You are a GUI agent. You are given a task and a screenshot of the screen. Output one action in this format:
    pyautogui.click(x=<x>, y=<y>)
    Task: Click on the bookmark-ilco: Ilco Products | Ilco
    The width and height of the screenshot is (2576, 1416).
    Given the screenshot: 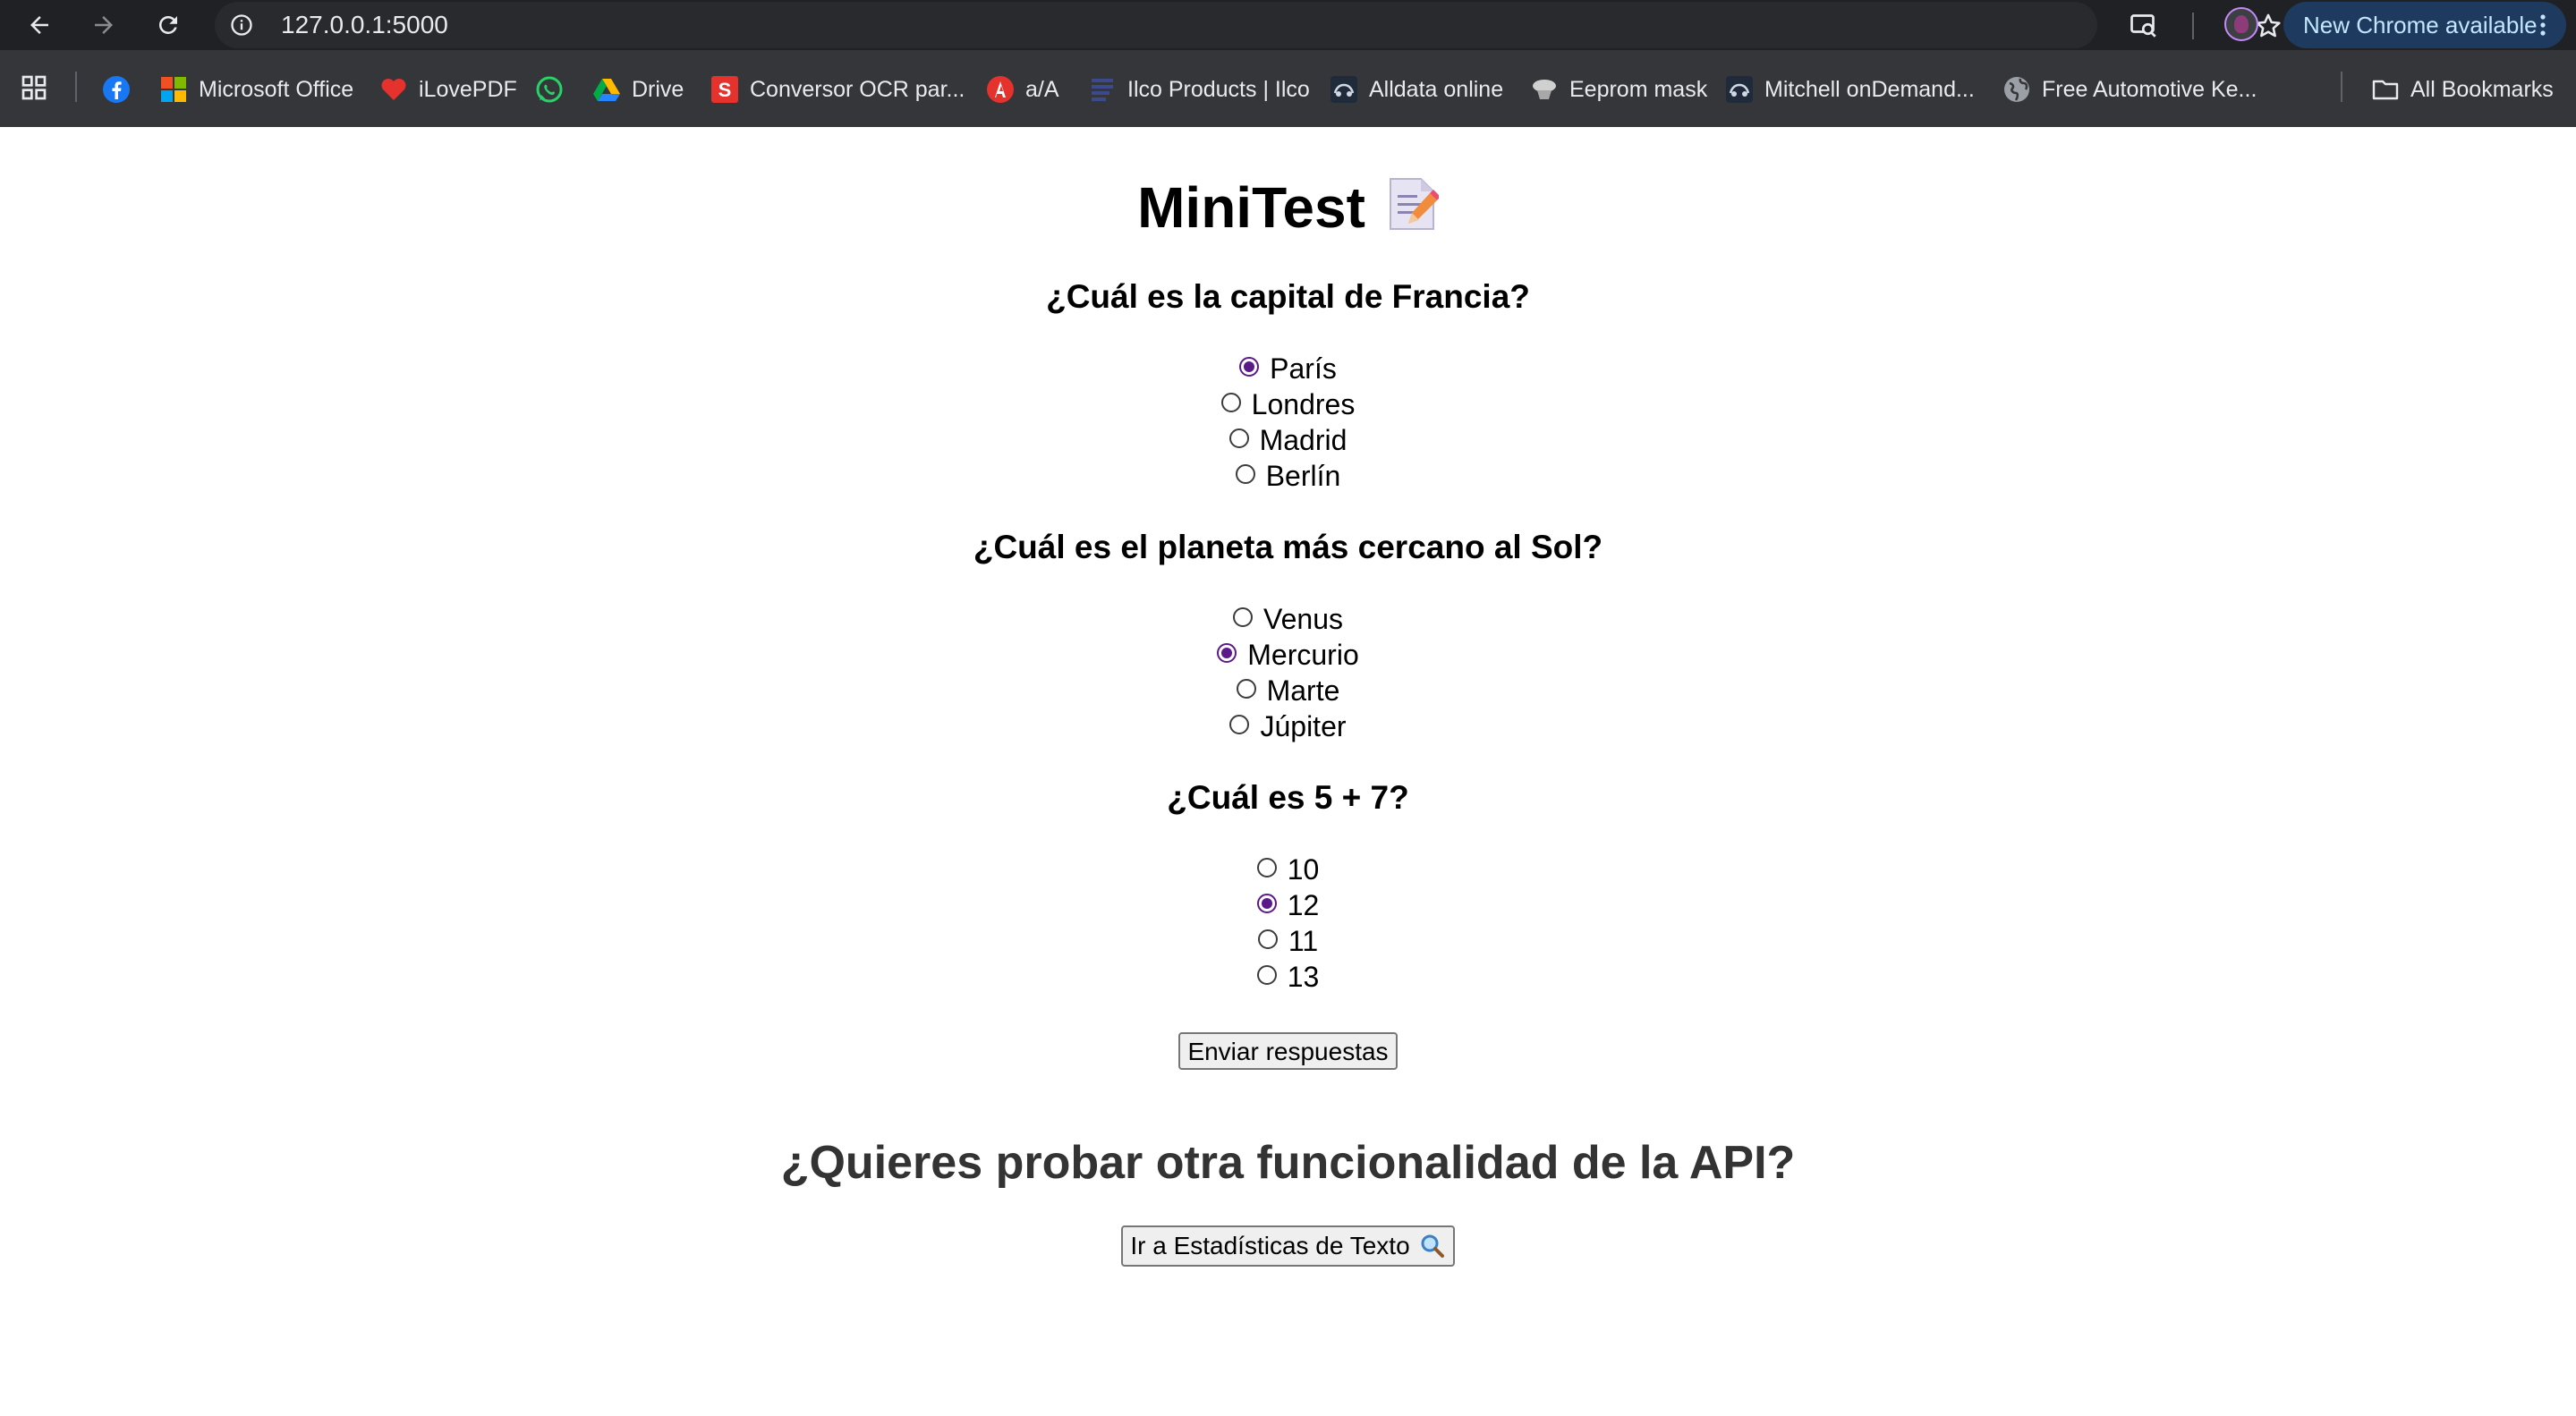 What is the action you would take?
    pyautogui.click(x=1199, y=89)
    